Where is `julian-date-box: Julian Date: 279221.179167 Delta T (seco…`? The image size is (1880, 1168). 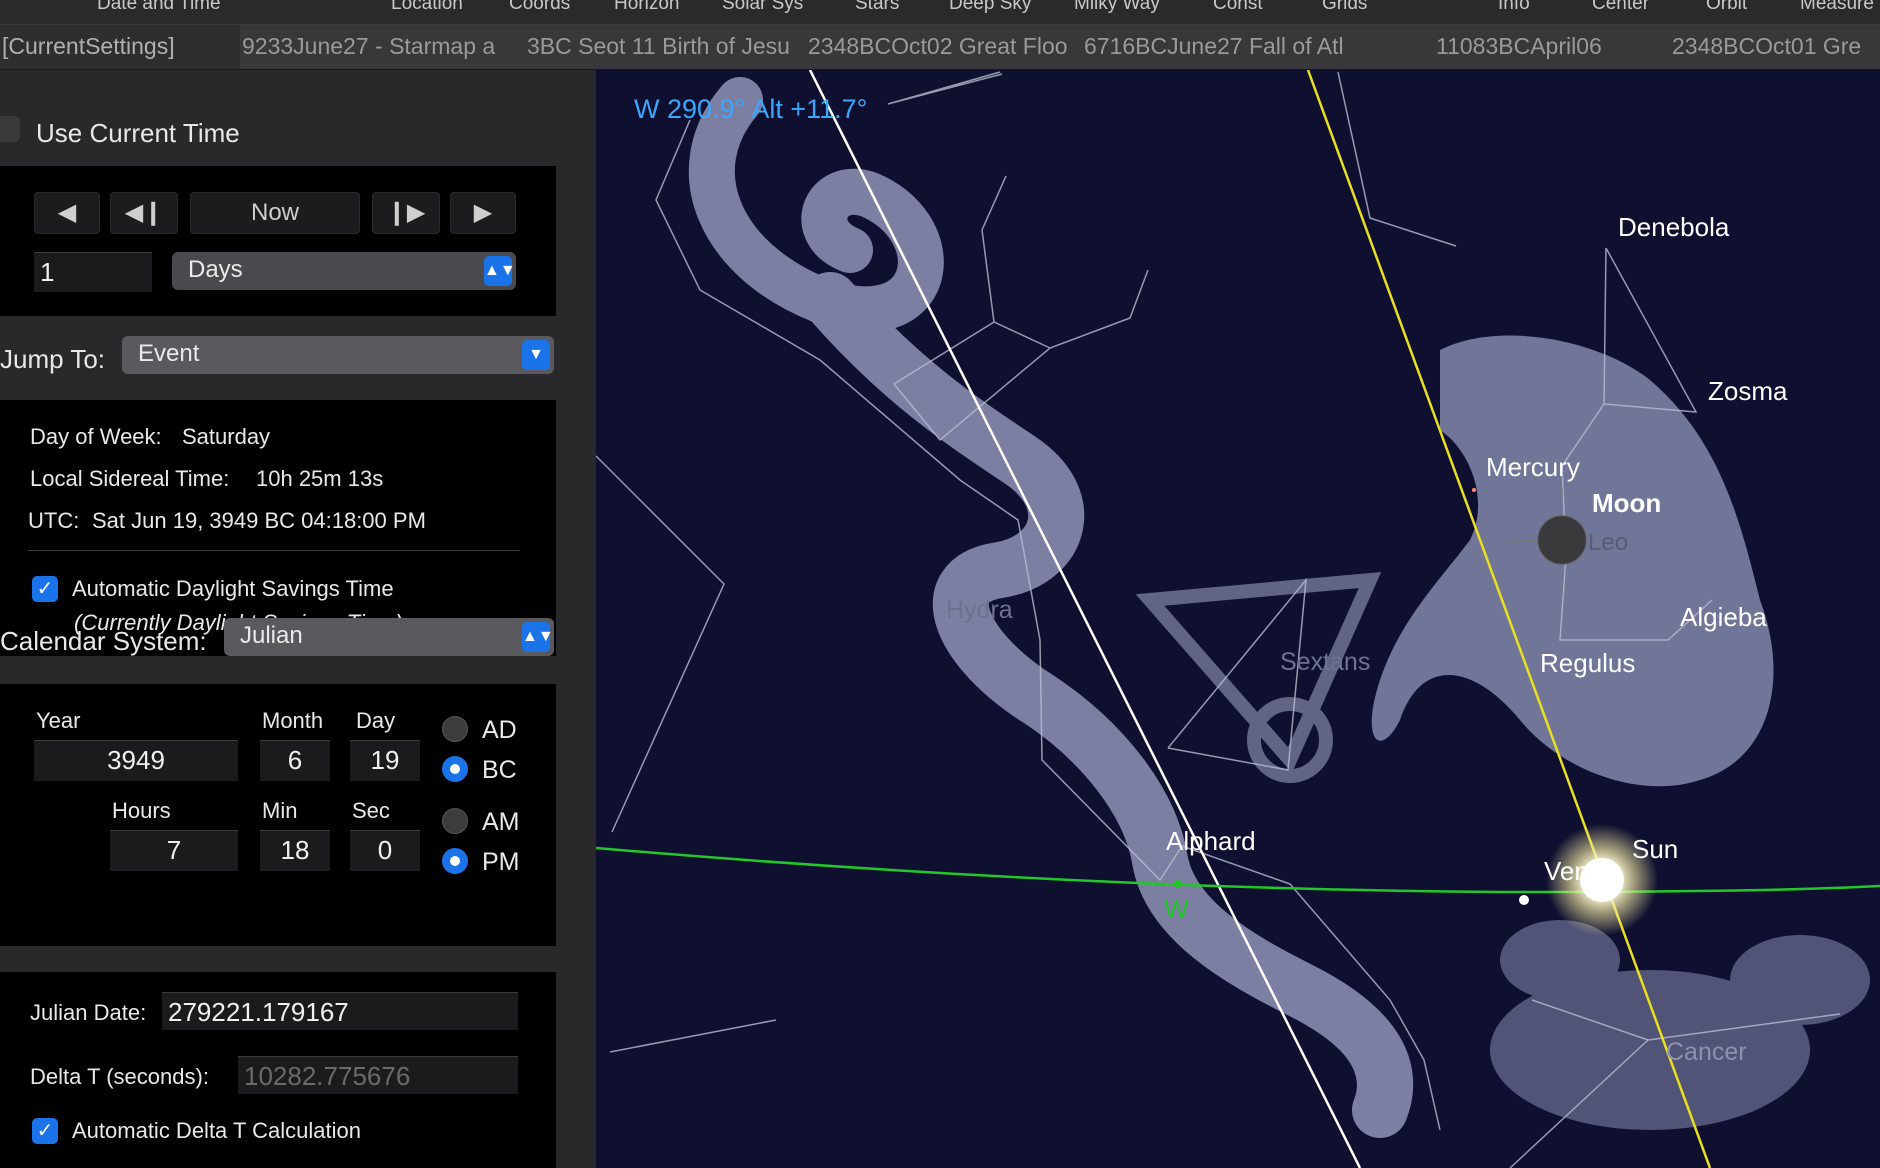
julian-date-box: Julian Date: 279221.179167 Delta T (seco… is located at coordinates (278, 1070).